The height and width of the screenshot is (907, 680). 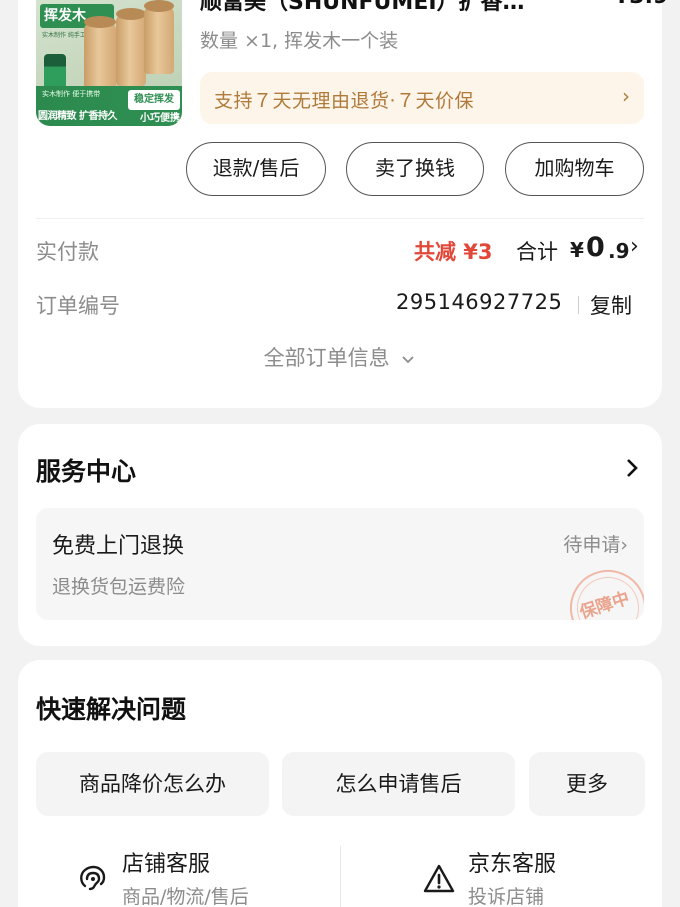 I want to click on total-label: 合计, so click(x=537, y=251).